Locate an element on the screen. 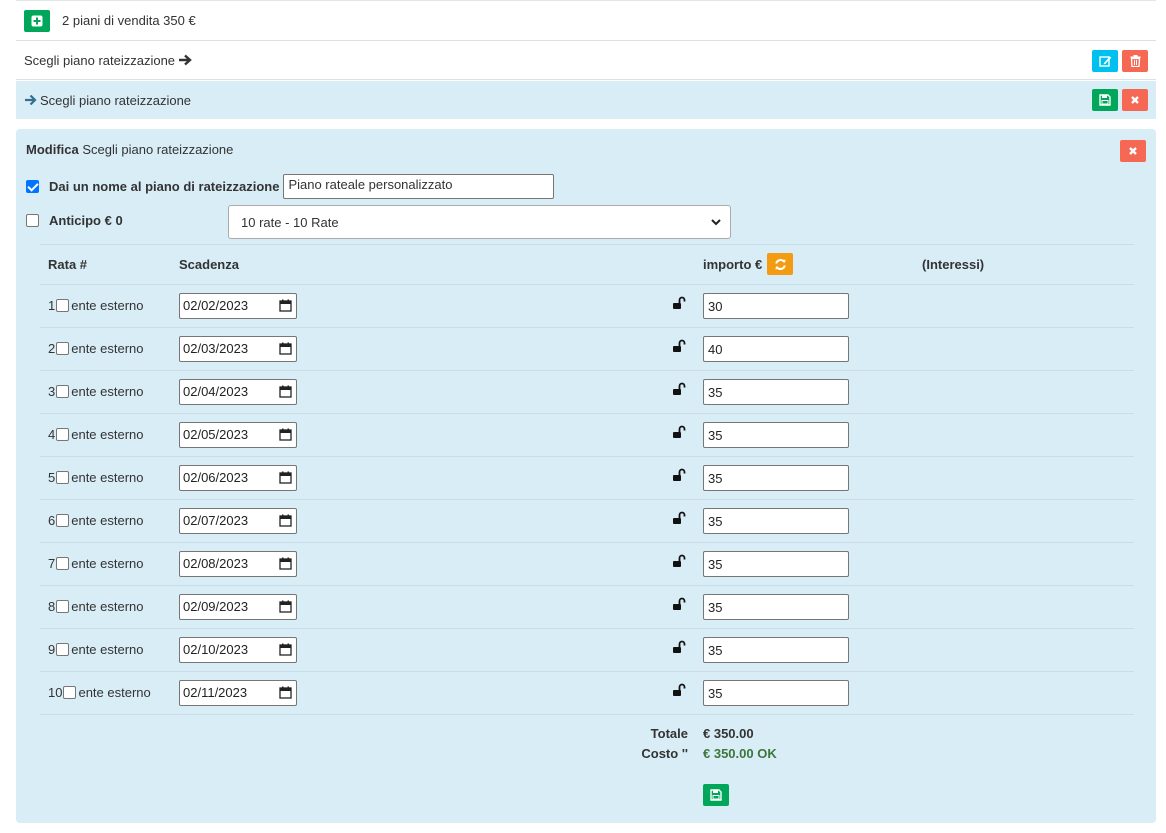 Image resolution: width=1166 pixels, height=833 pixels. due-date-input: 02/04/2023 is located at coordinates (238, 392).